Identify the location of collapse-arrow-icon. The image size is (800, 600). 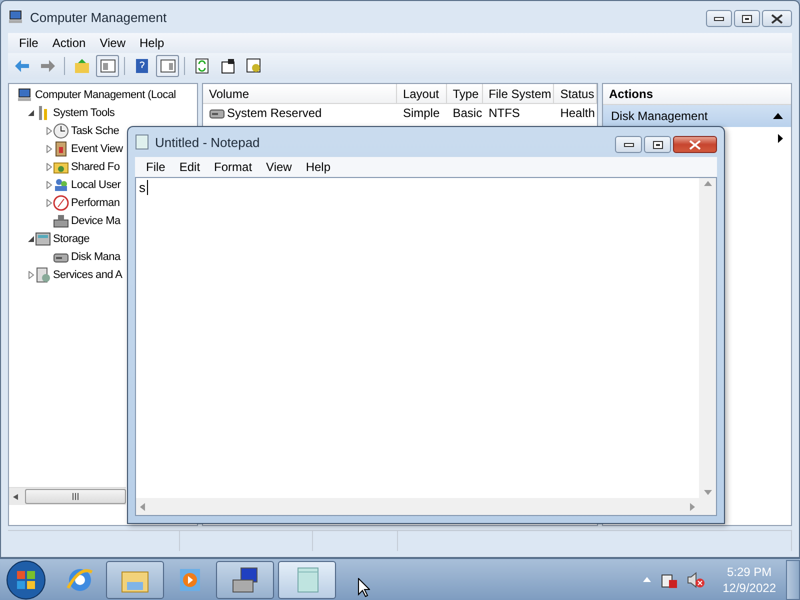
(778, 116).